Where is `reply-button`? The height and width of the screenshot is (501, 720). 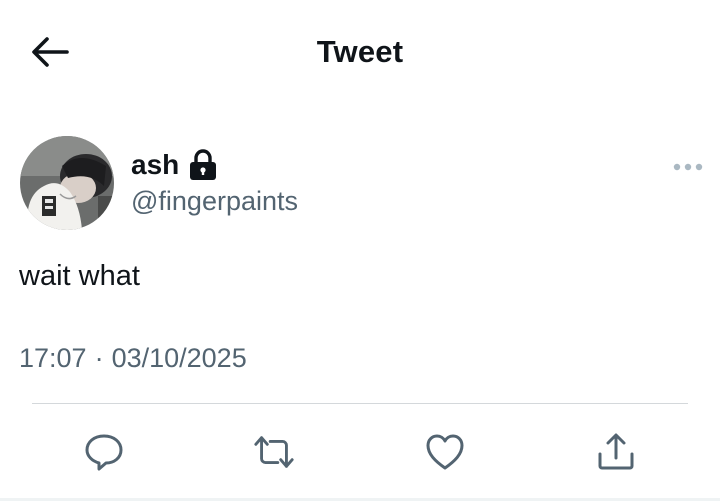
reply-button is located at coordinates (104, 452).